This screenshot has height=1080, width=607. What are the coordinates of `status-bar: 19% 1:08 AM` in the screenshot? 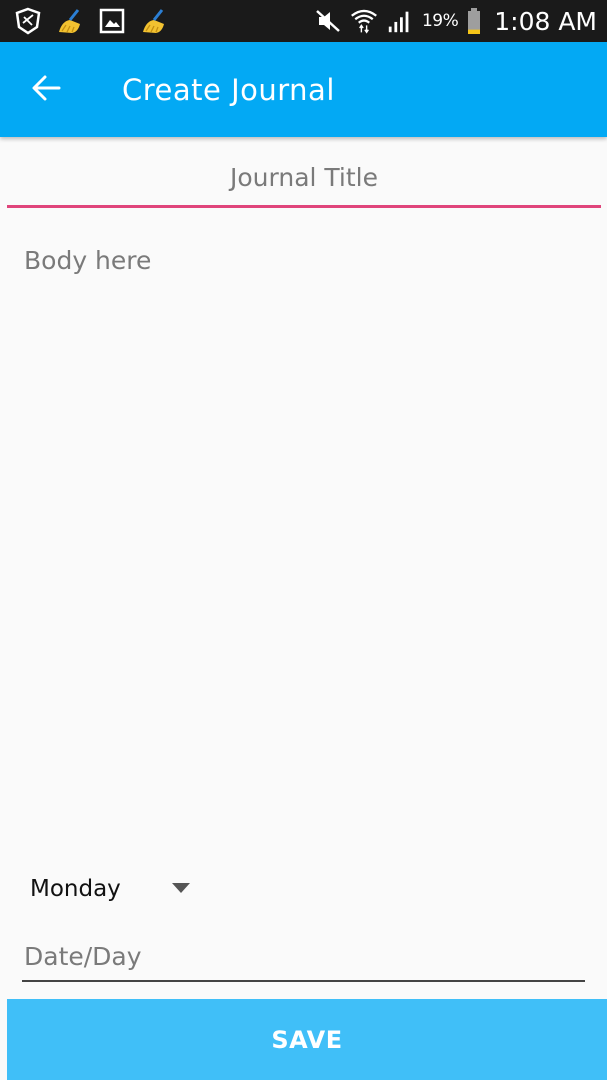 It's located at (303, 21).